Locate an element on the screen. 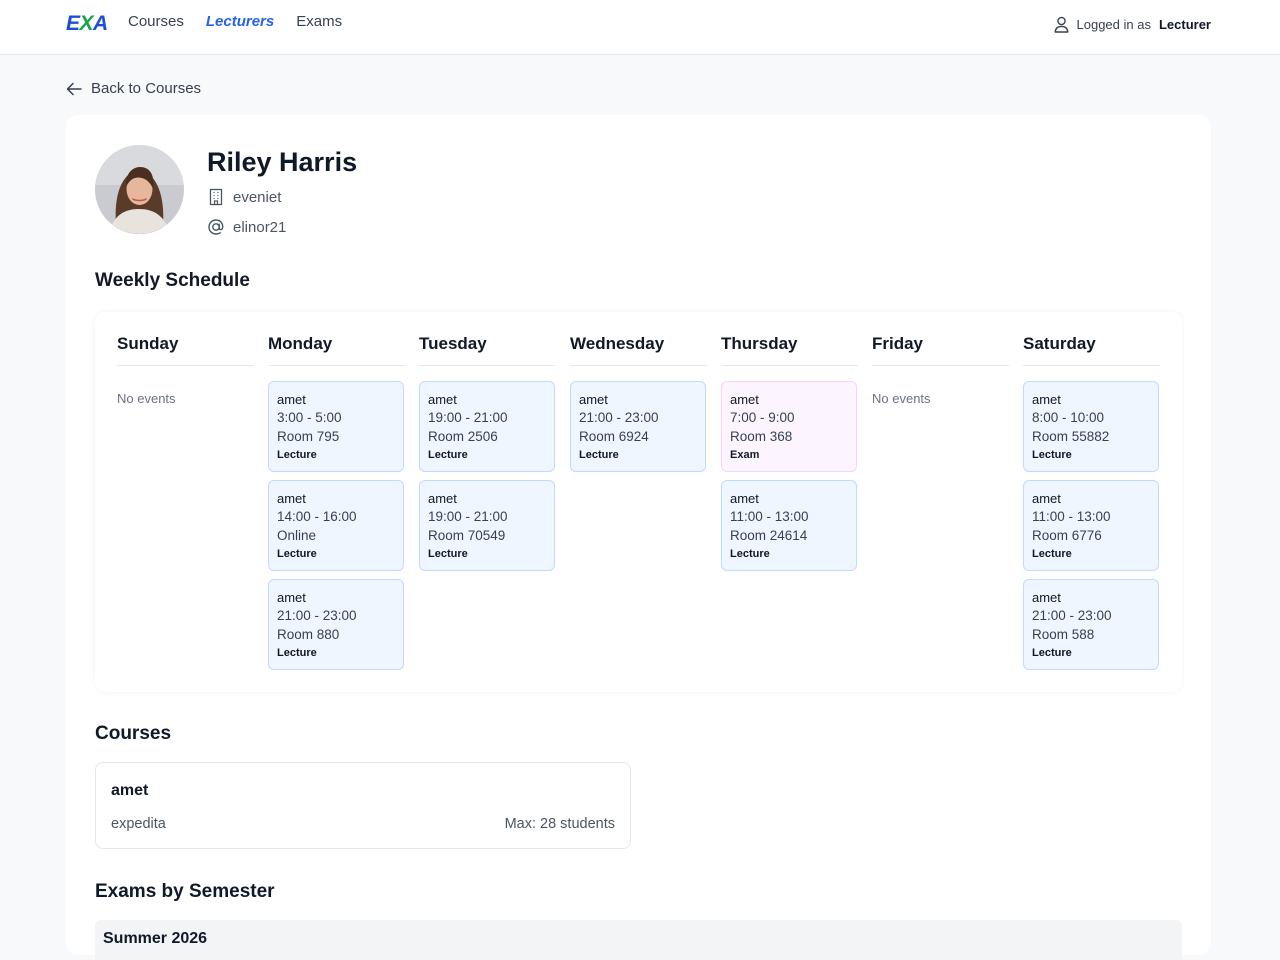 The height and width of the screenshot is (960, 1280). day-header: Thursday is located at coordinates (789, 350).